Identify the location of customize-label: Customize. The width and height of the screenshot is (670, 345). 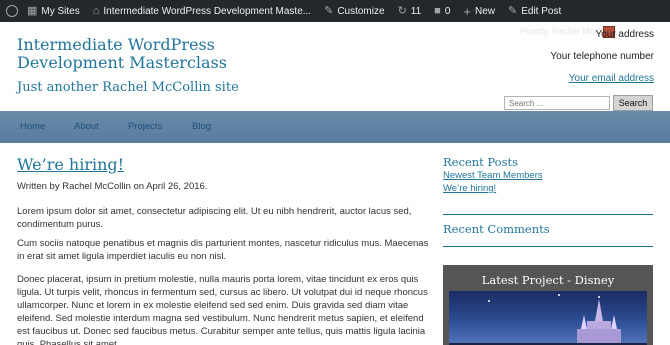
(361, 11).